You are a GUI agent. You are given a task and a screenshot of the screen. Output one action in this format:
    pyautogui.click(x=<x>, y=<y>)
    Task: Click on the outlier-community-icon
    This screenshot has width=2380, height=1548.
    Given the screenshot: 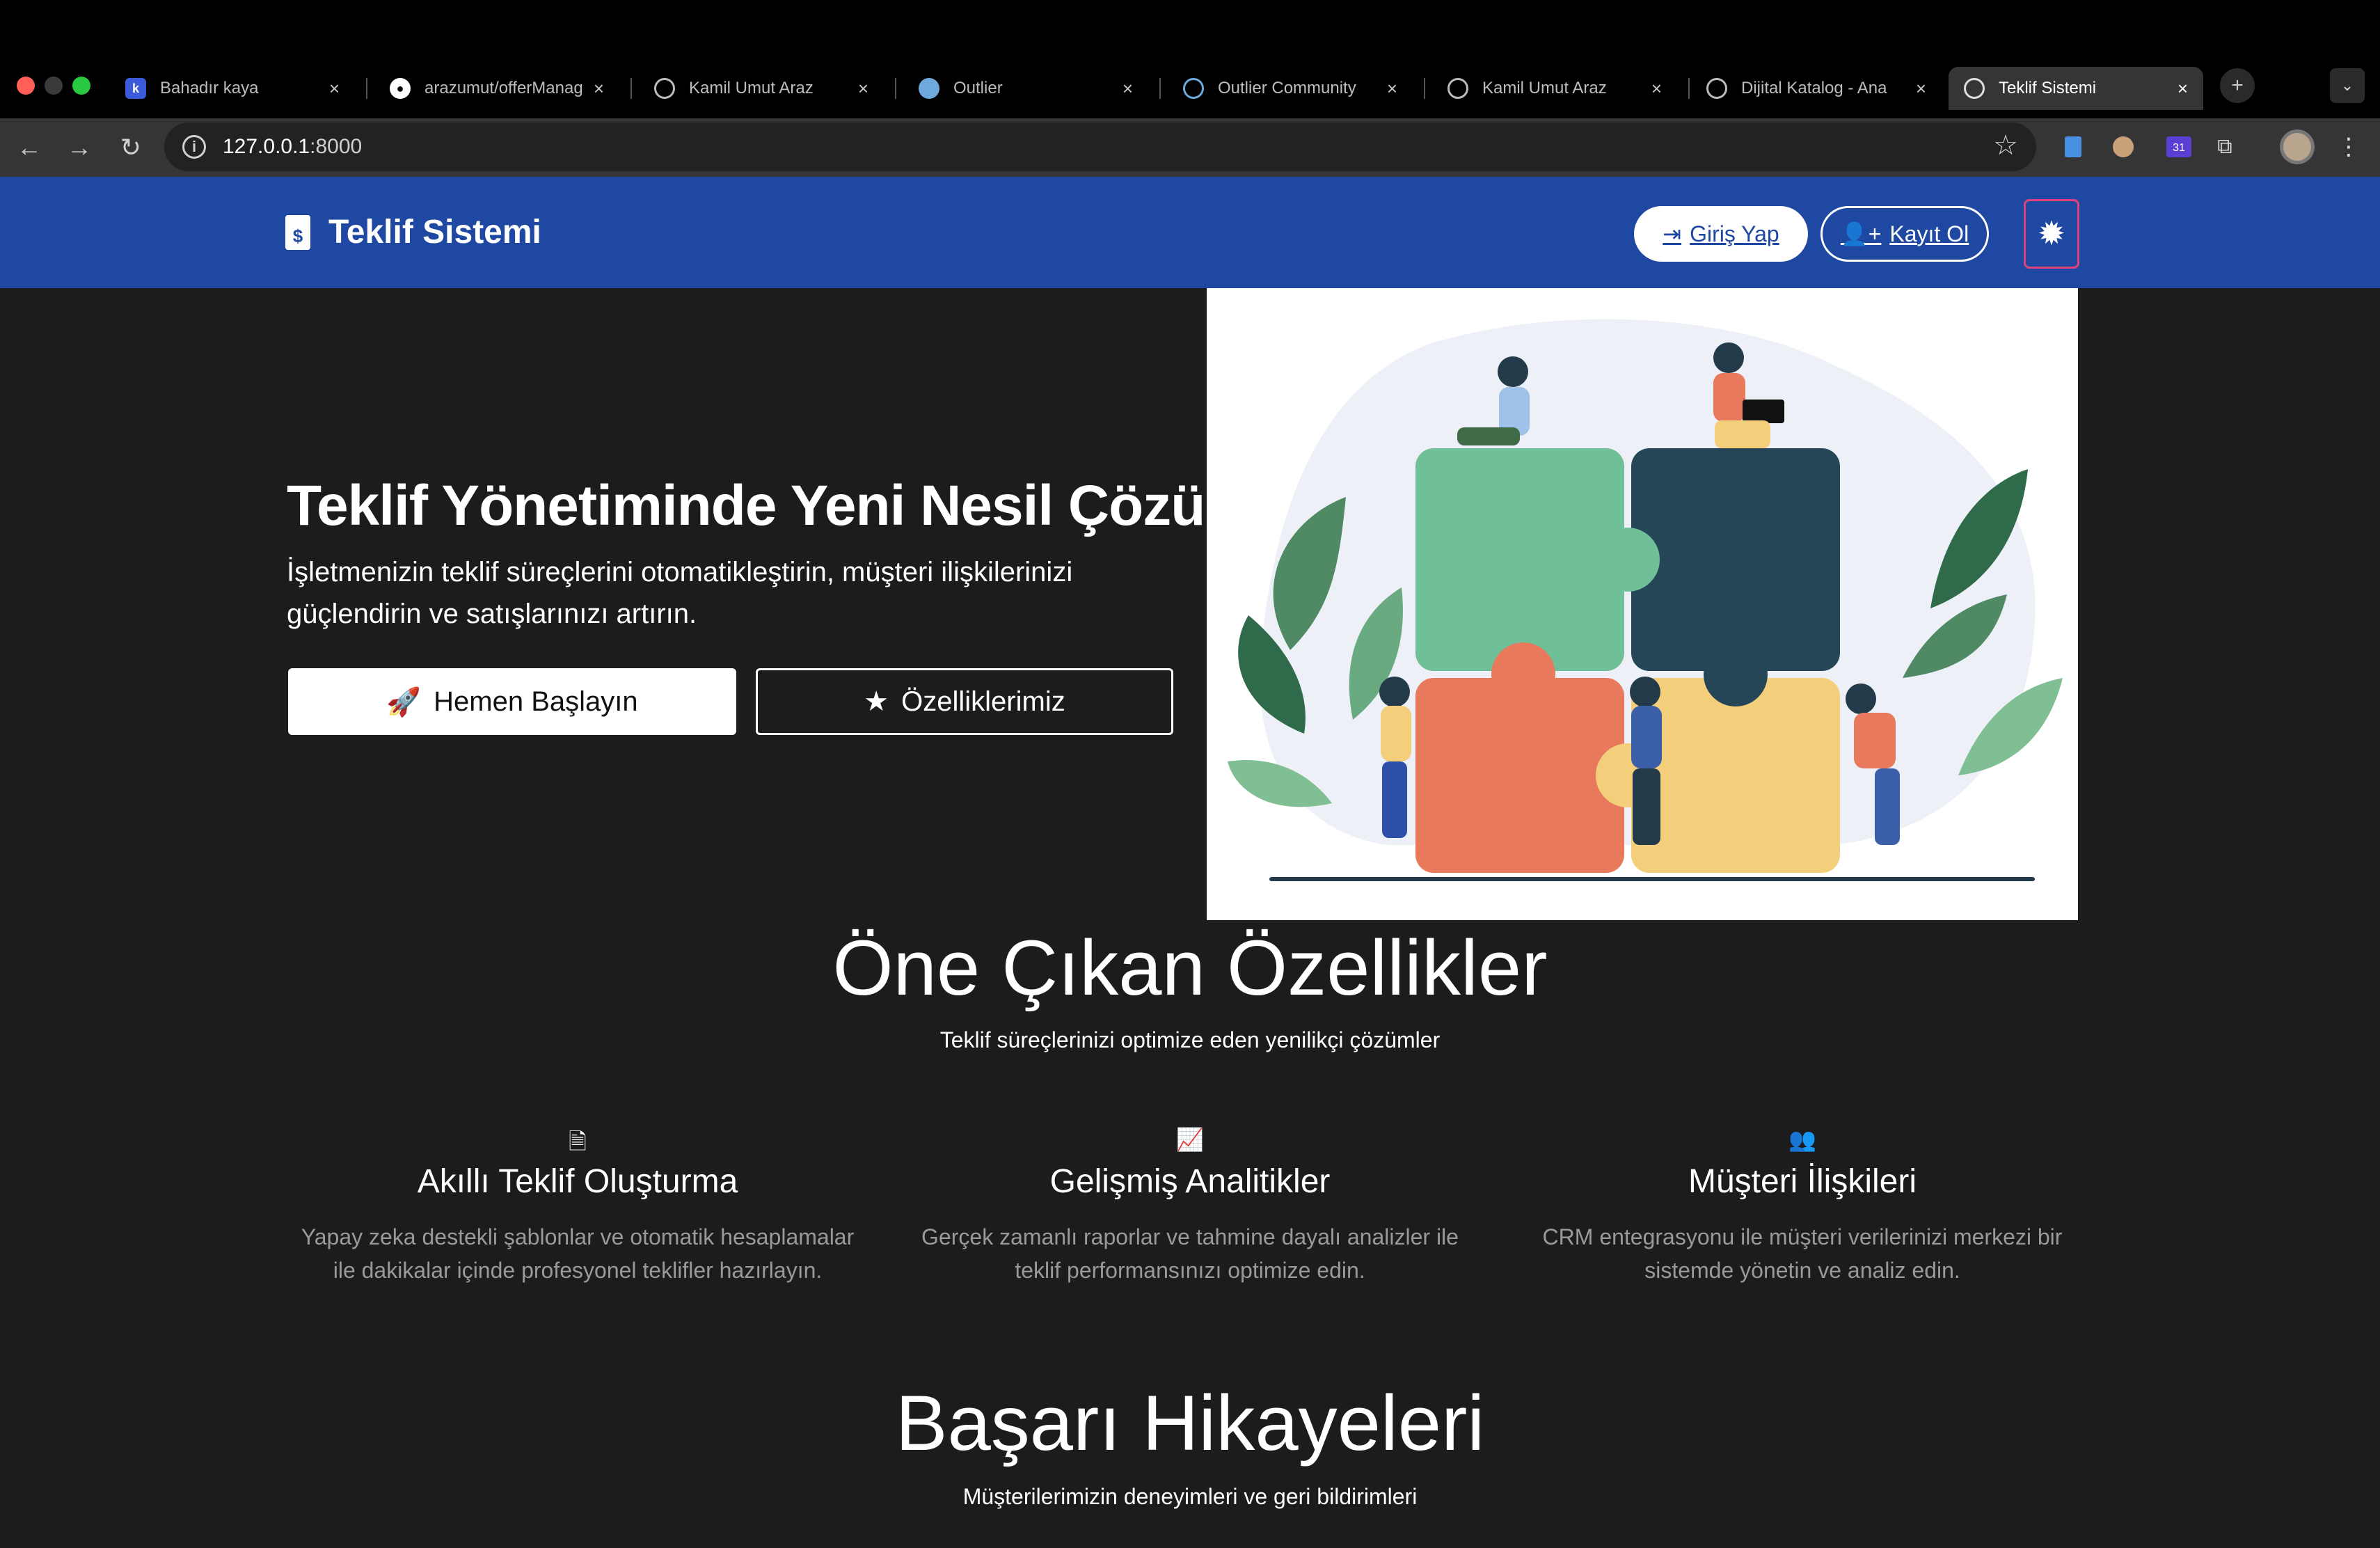 What is the action you would take?
    pyautogui.click(x=1193, y=88)
    